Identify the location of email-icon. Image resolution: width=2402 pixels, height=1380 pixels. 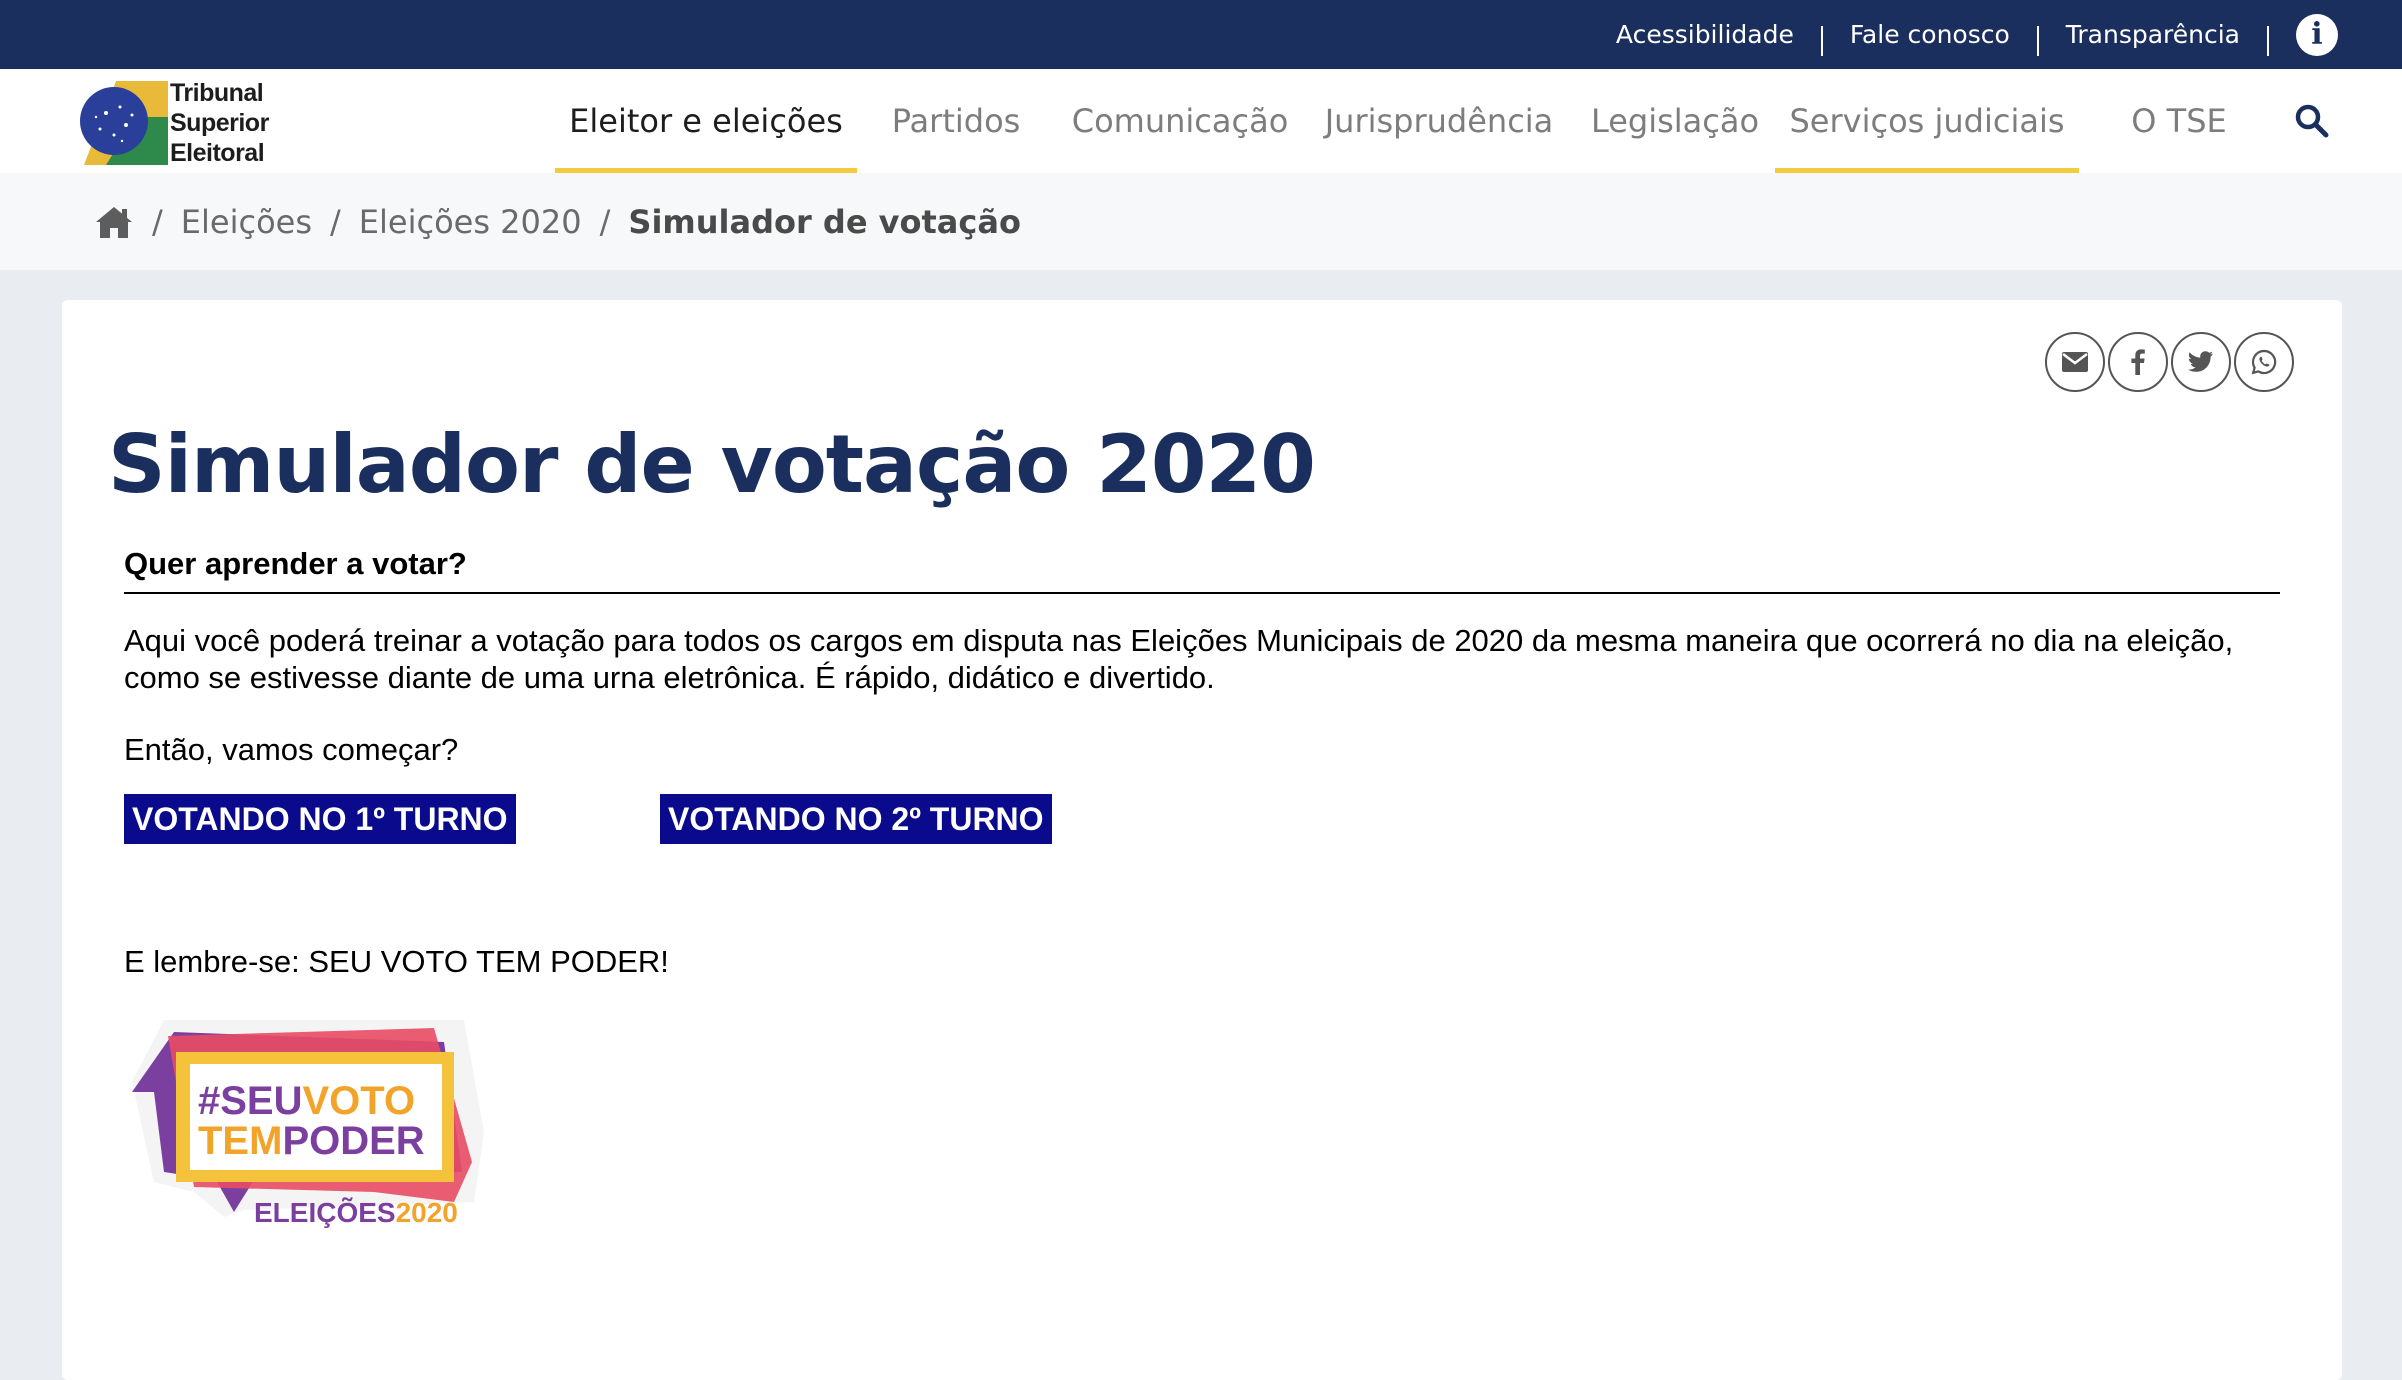
(2075, 362).